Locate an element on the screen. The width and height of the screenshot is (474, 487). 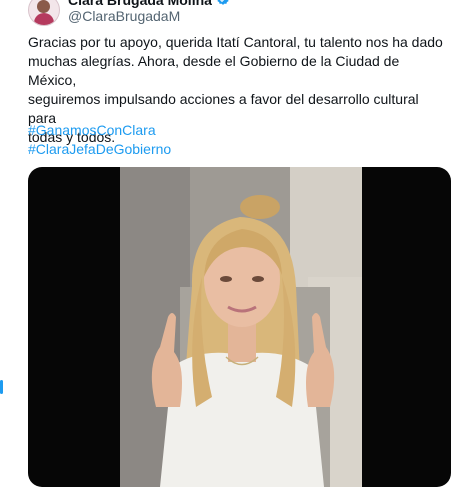
hashtag-link: #ClaraJefaDeGobierno is located at coordinates (99, 149).